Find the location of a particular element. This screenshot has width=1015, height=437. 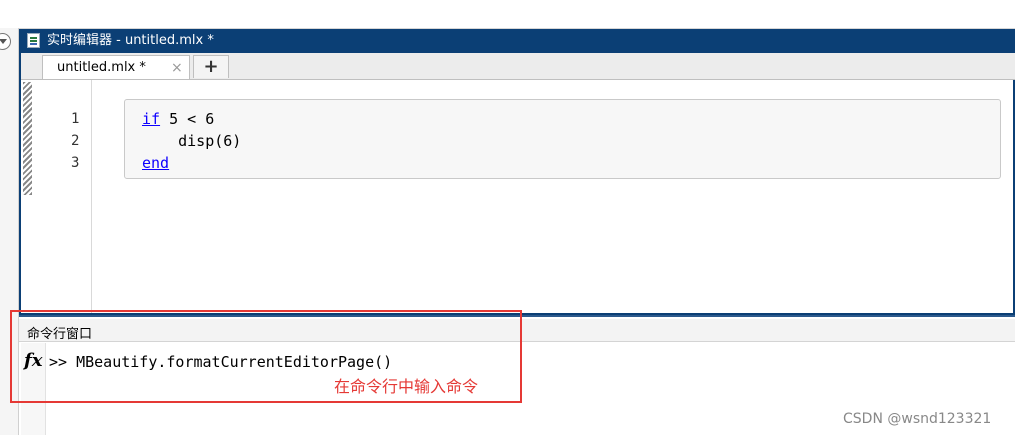

code-text: 5 < 6 is located at coordinates (187, 119).